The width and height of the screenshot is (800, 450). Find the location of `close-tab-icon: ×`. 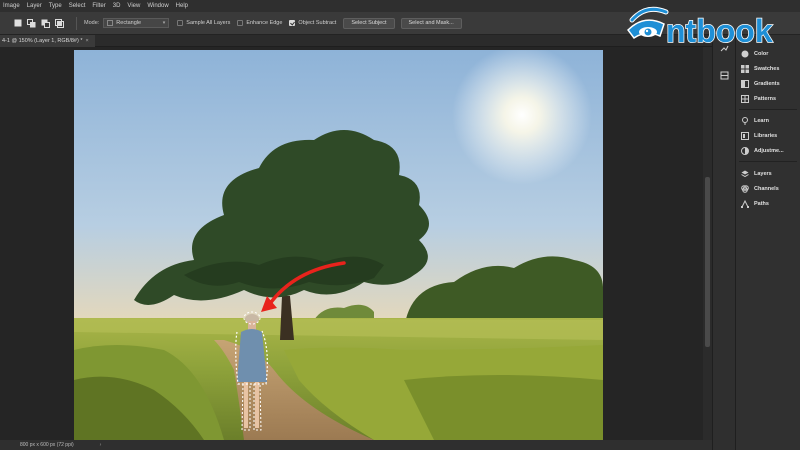

close-tab-icon: × is located at coordinates (86, 41).